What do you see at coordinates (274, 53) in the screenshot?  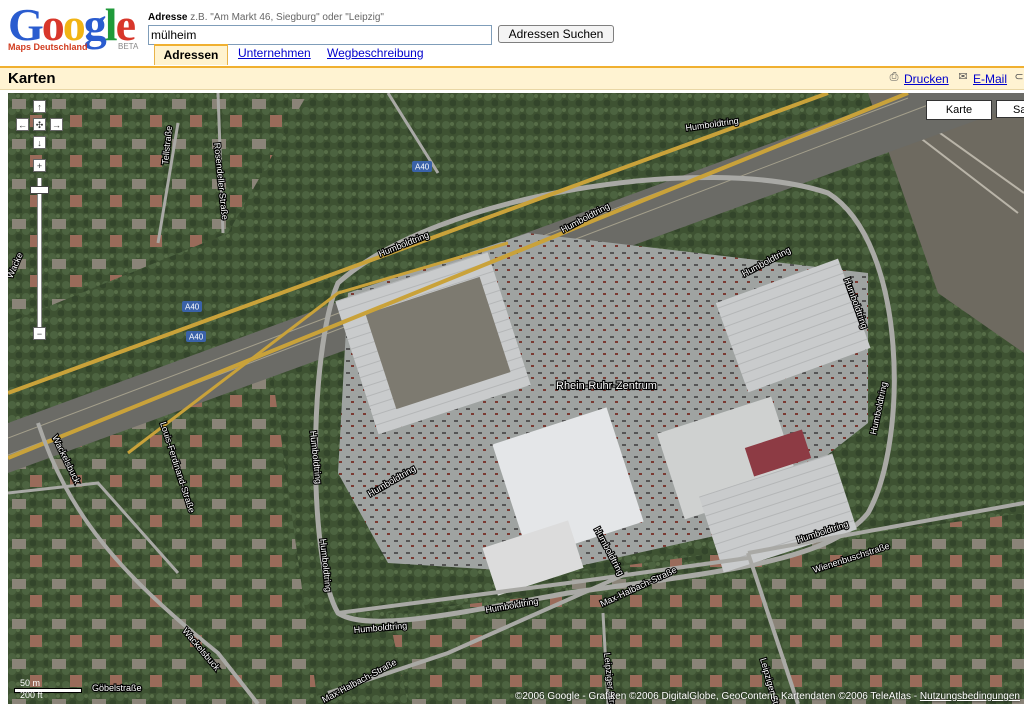 I see `tab-businesses: Unternehmen` at bounding box center [274, 53].